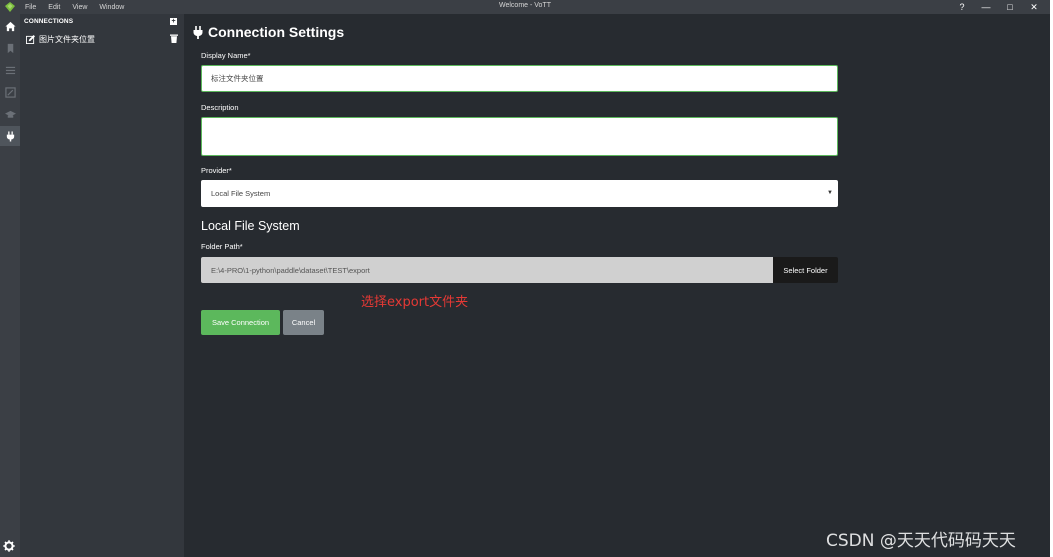 The height and width of the screenshot is (557, 1053). I want to click on provider-selected-value: Local File System, so click(241, 193).